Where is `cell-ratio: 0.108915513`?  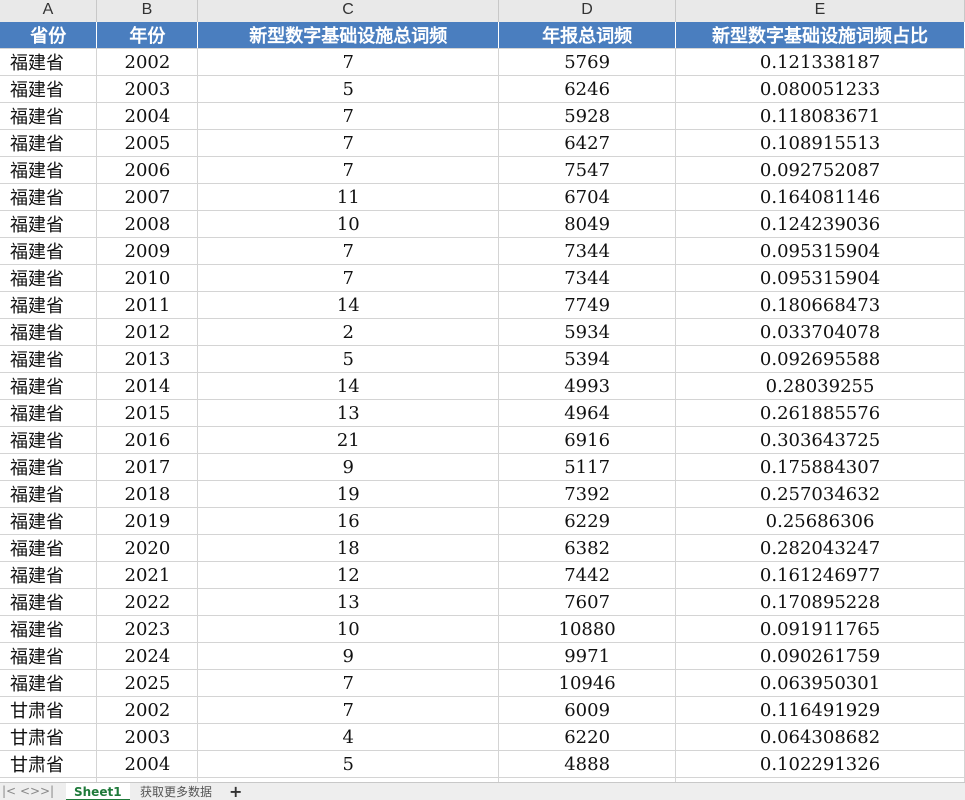
cell-ratio: 0.108915513 is located at coordinates (820, 143).